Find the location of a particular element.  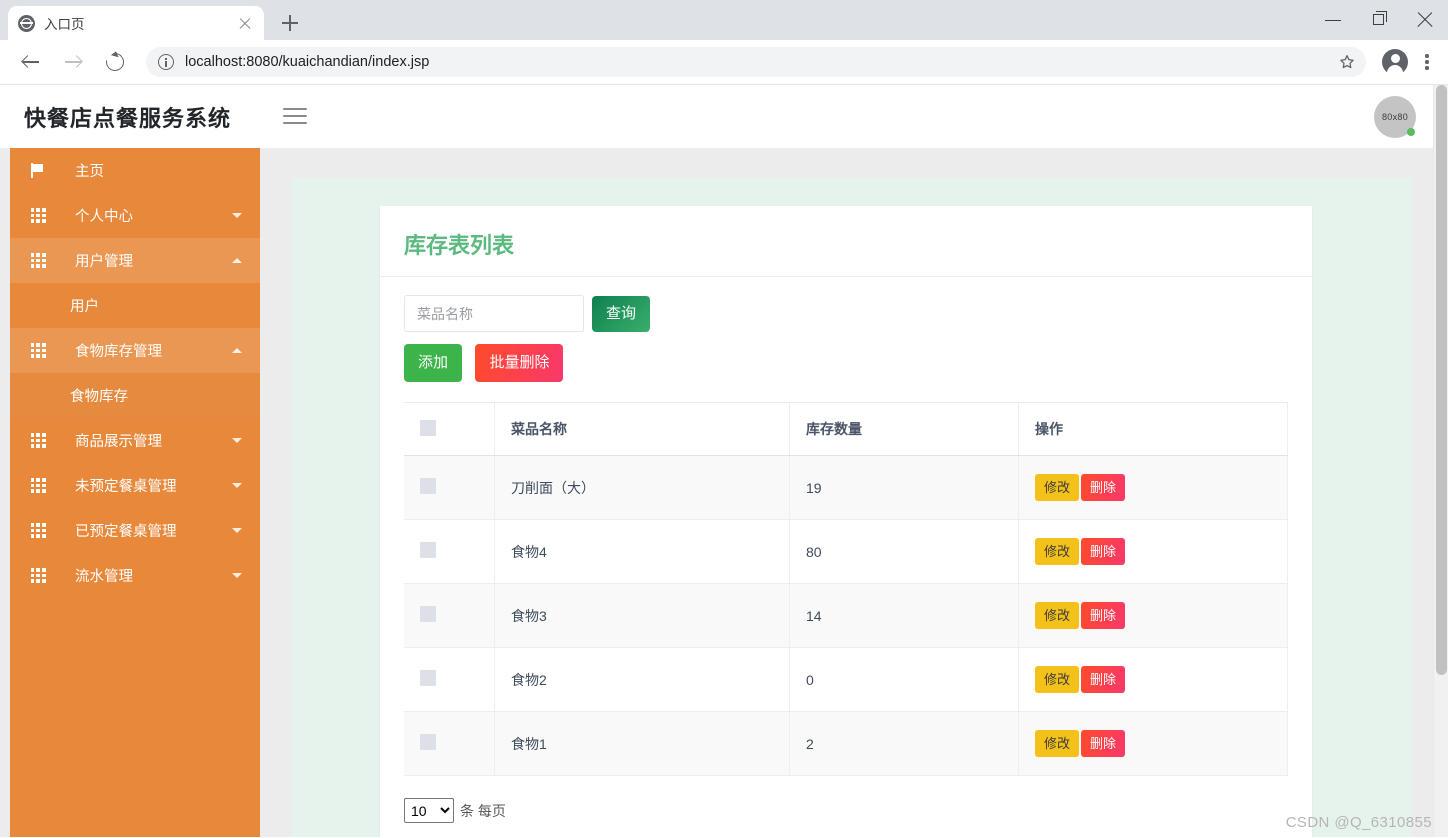

globe-icon is located at coordinates (26, 23).